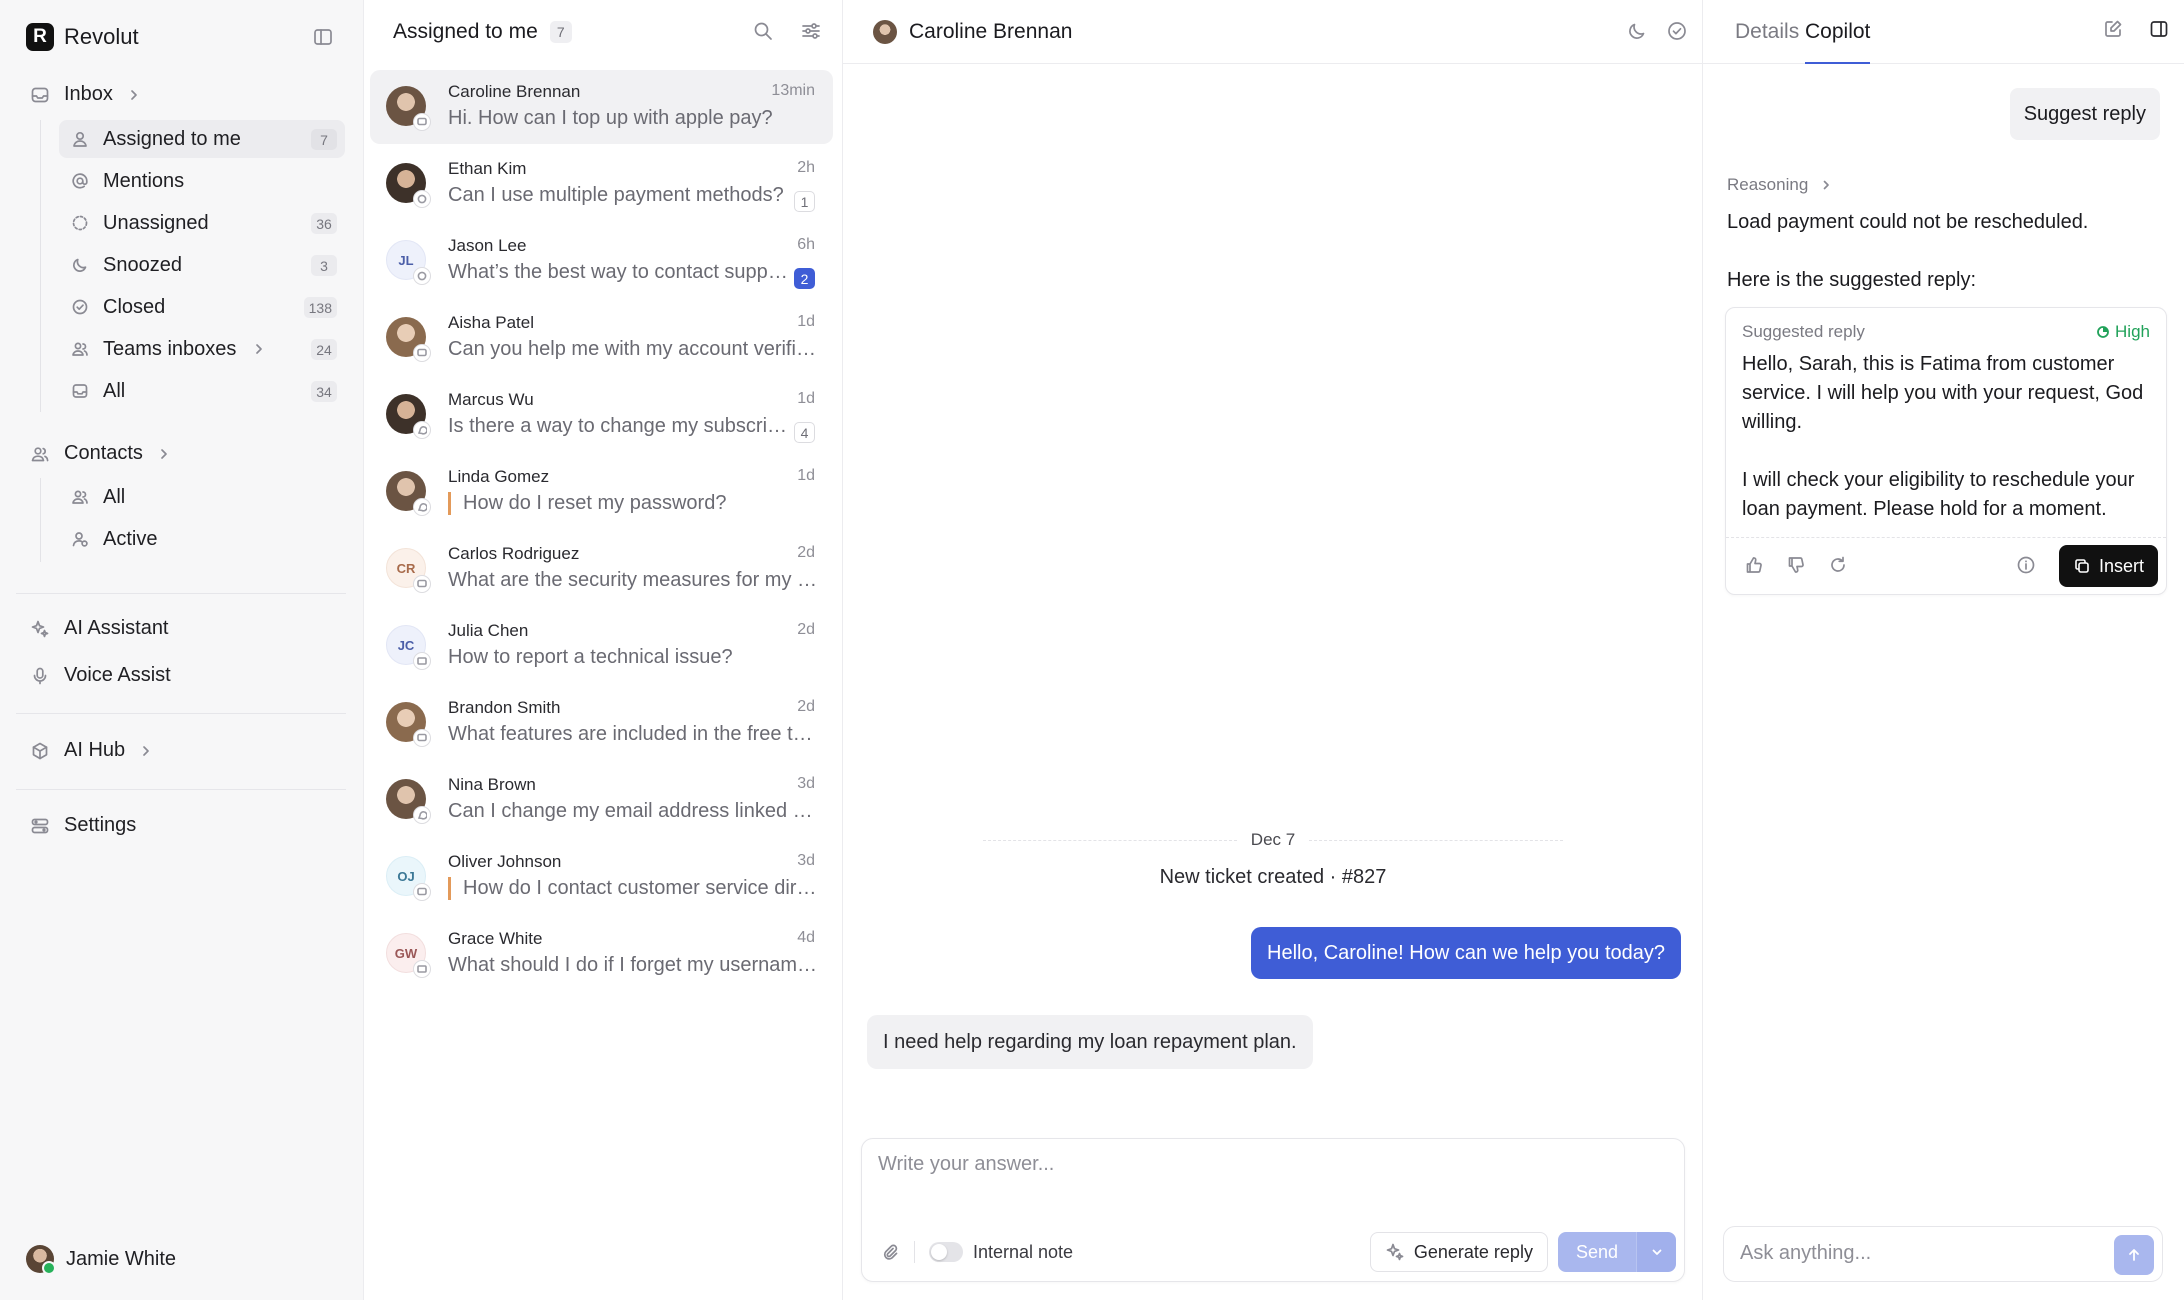  I want to click on generate-reply-button: Generate reply, so click(1458, 1252).